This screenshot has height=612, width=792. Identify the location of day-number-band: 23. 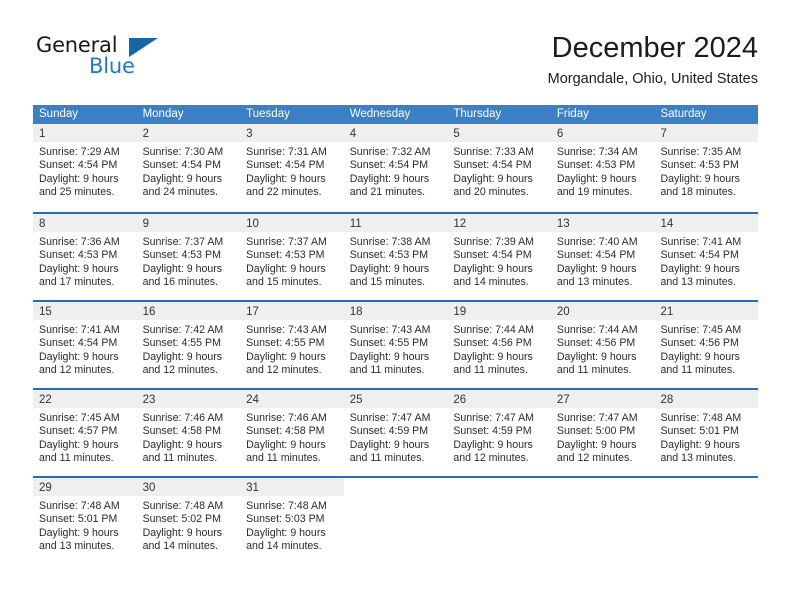
(188, 399).